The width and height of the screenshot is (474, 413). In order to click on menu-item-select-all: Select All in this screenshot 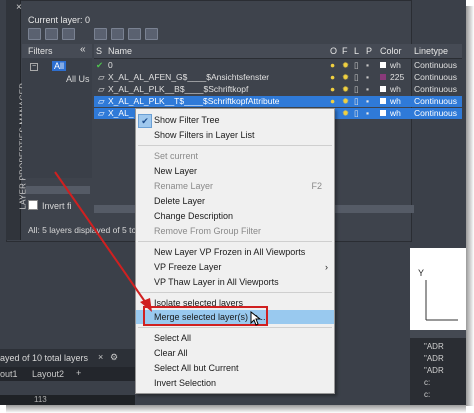, I will do `click(235, 338)`.